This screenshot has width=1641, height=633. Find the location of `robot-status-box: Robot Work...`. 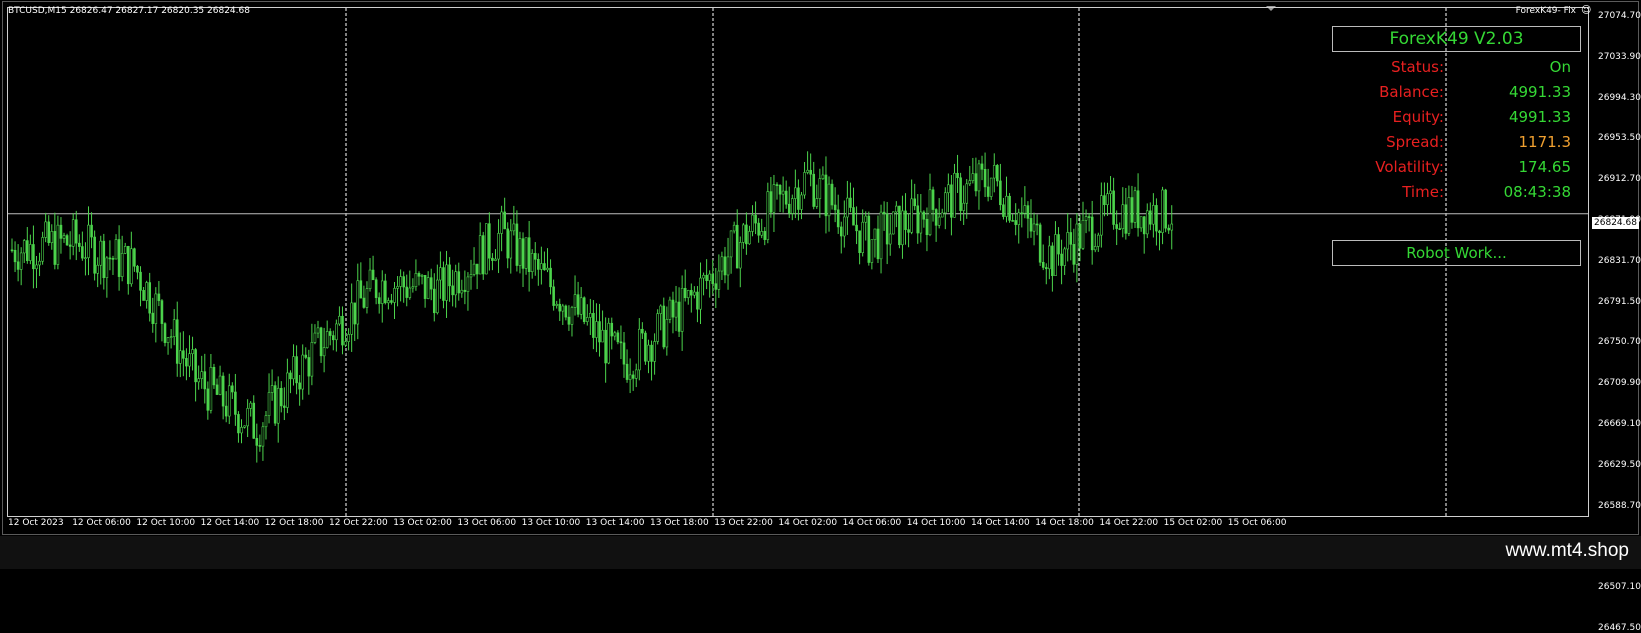

robot-status-box: Robot Work... is located at coordinates (1456, 253).